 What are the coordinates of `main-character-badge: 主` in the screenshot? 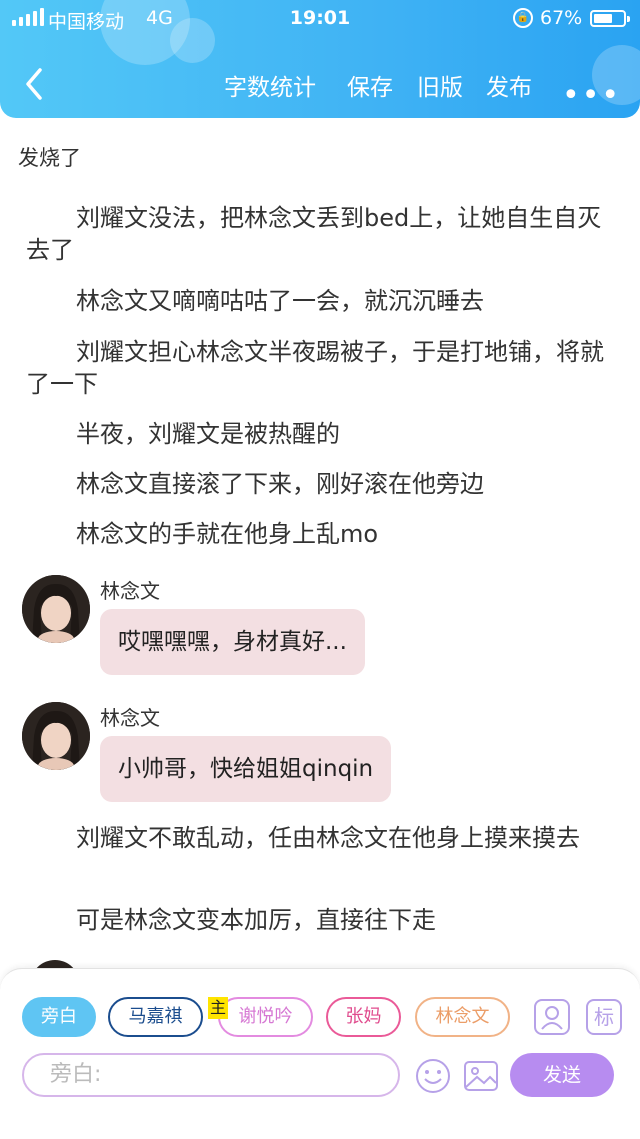 It's located at (218, 1008).